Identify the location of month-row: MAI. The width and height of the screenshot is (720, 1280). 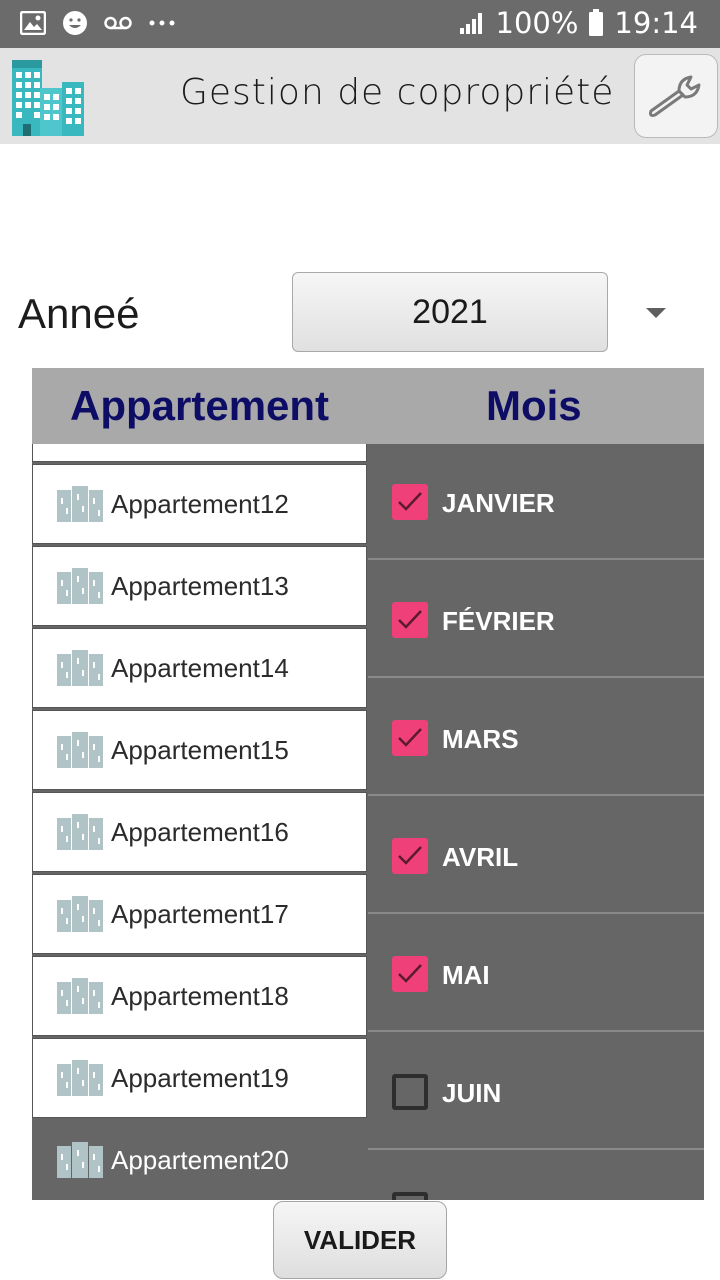
(536, 974).